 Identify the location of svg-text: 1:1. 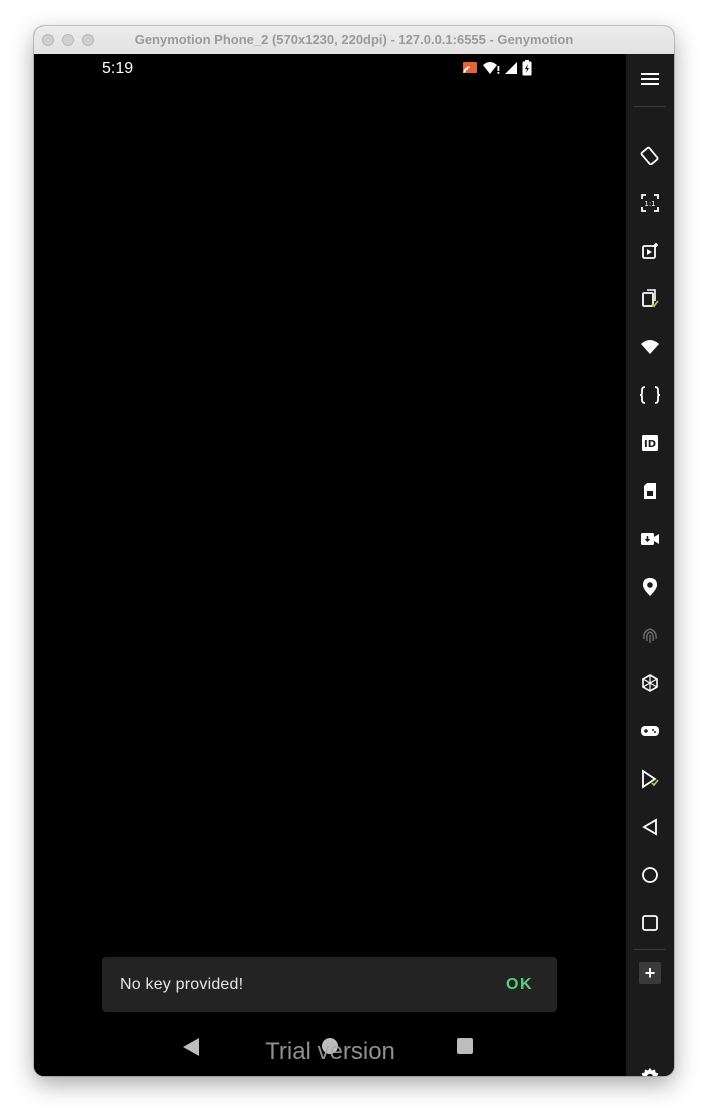
(649, 204).